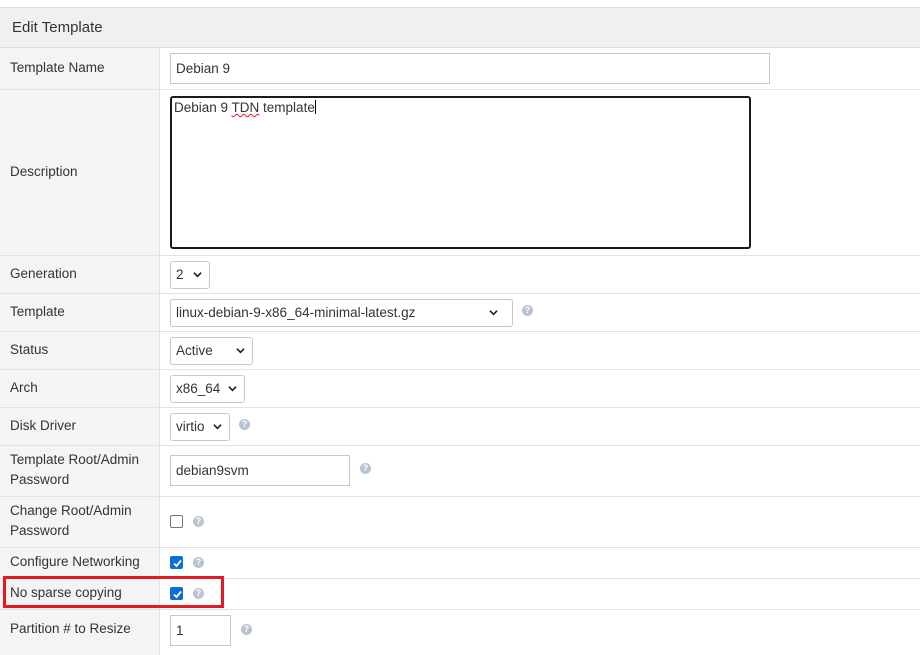 This screenshot has height=655, width=920. I want to click on row-partition-resize: Partition # to Resize ?, so click(460, 632).